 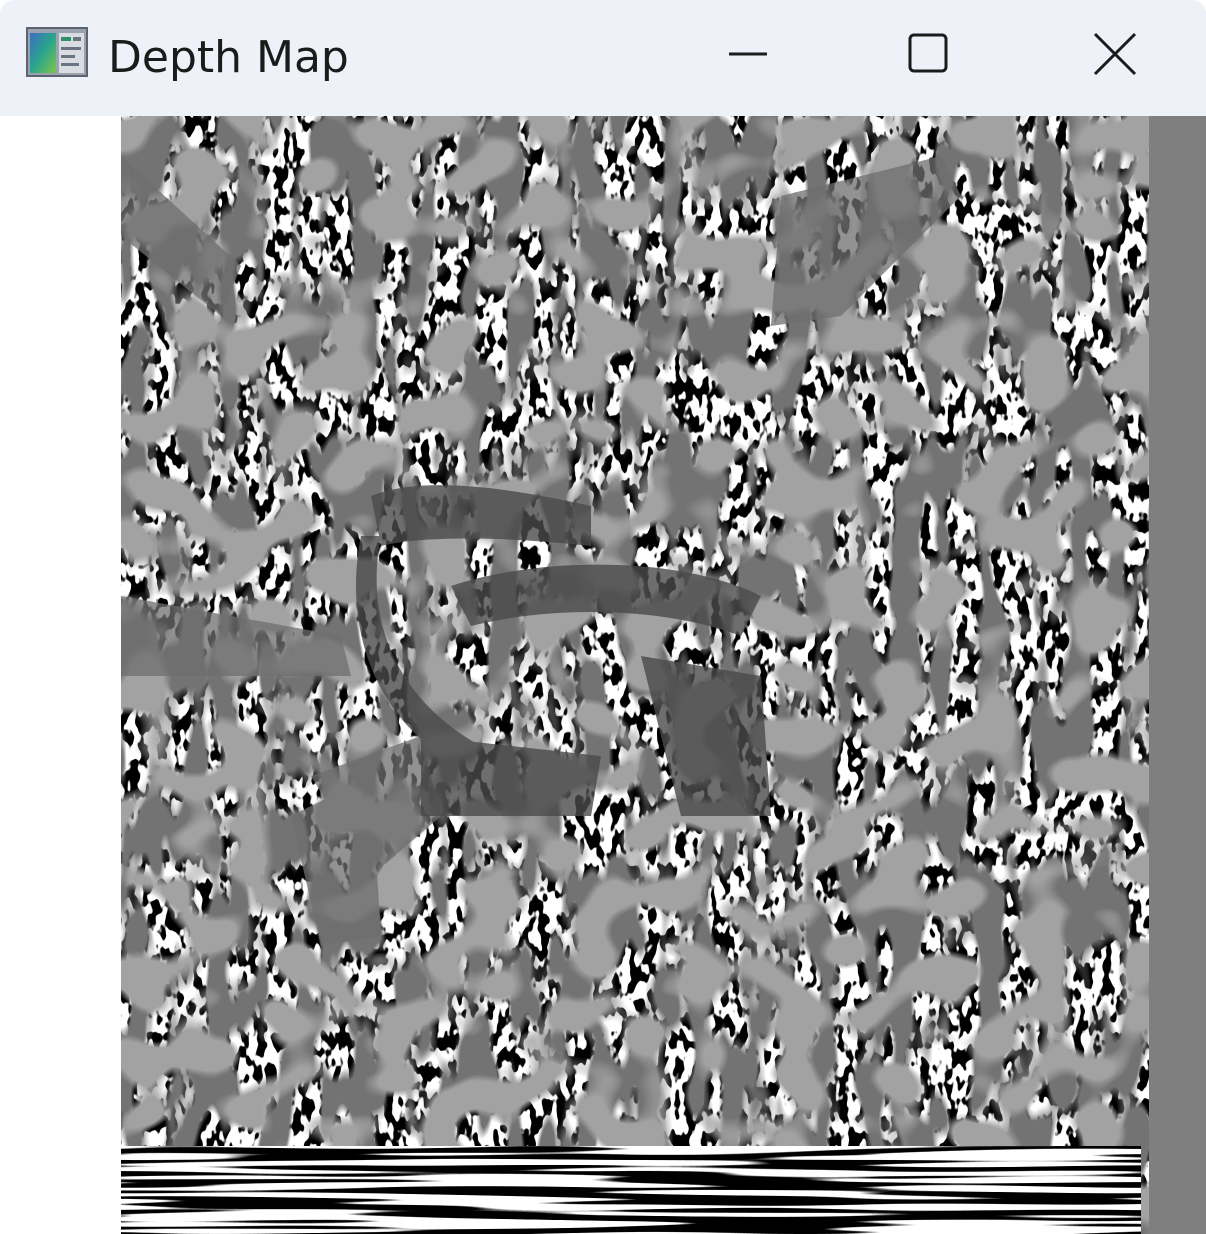 I want to click on title-bar: Depth Map, so click(x=603, y=58).